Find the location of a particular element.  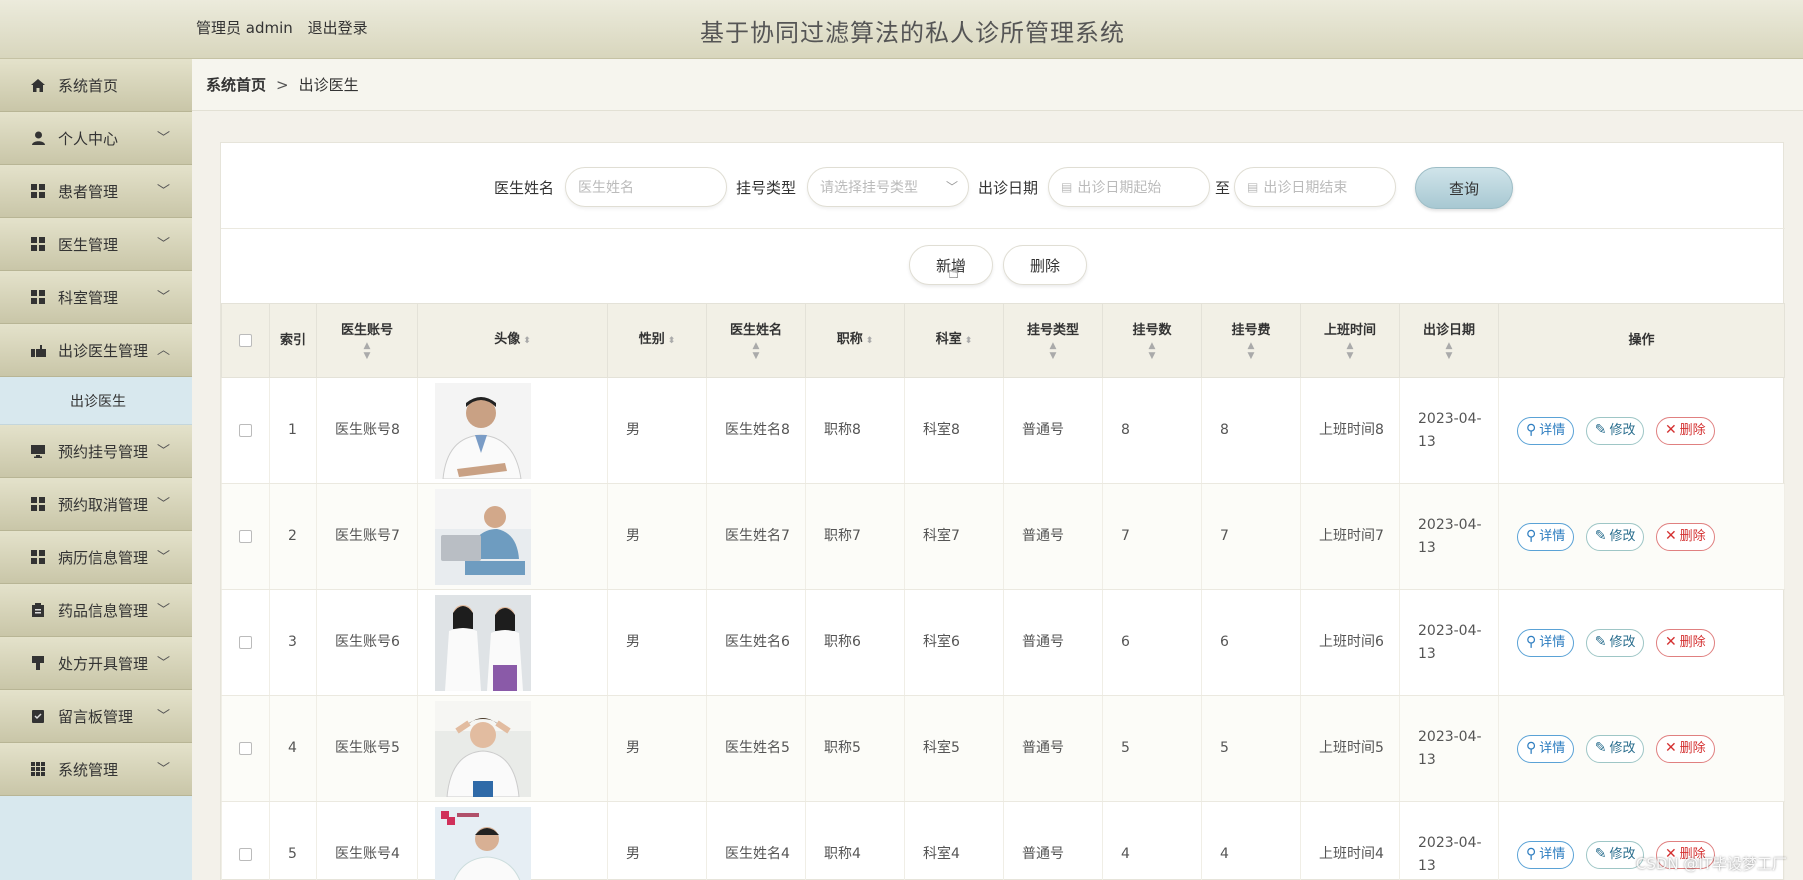

sidebar-item-system: 系统管理 ﹀ is located at coordinates (96, 769).